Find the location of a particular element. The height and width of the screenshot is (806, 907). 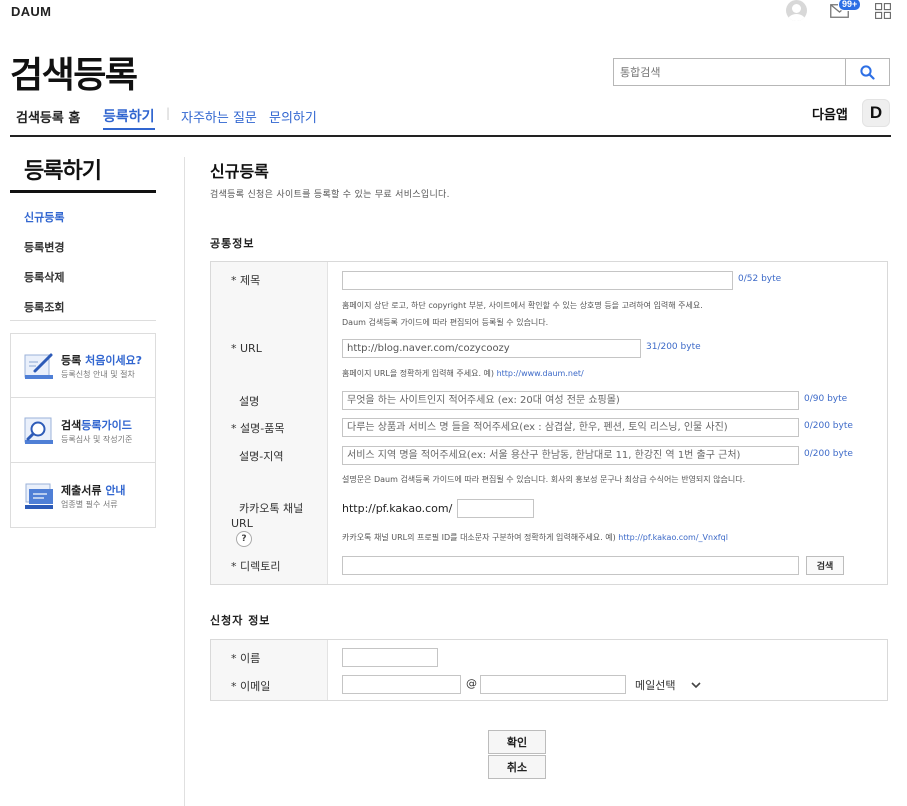

sidebar-item-new: 신규등록 is located at coordinates (44, 217).